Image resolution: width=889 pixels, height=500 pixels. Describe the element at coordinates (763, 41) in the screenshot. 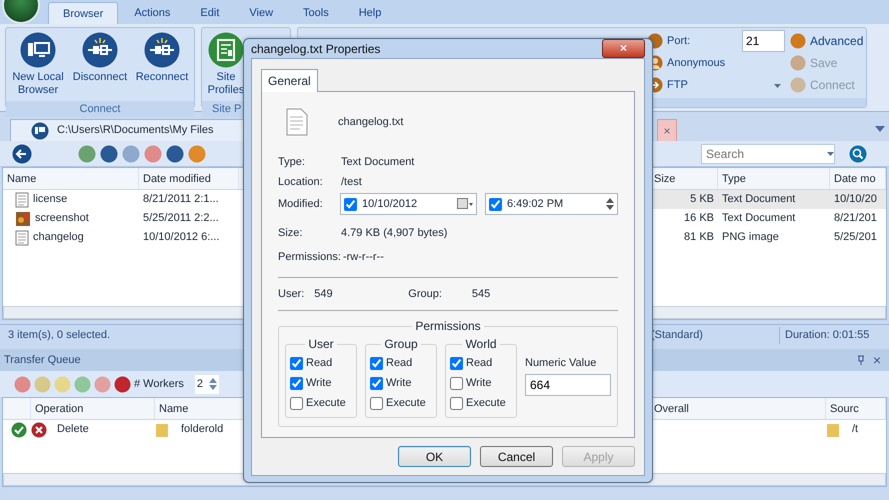

I see `port-field: 21` at that location.